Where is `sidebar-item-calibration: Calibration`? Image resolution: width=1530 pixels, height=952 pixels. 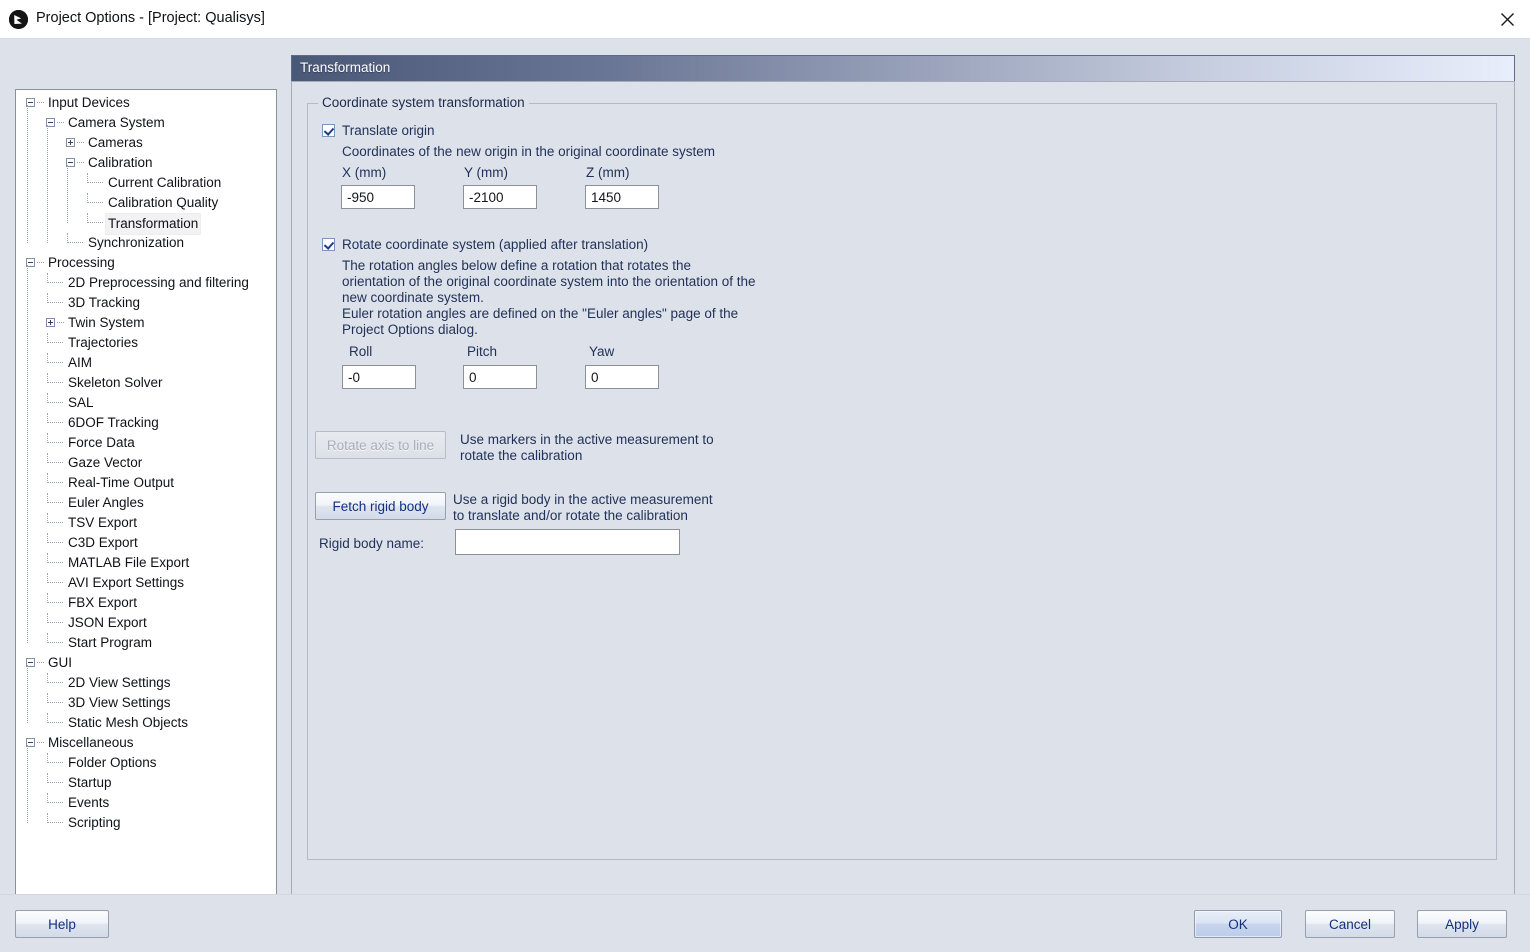
sidebar-item-calibration: Calibration is located at coordinates (146, 163).